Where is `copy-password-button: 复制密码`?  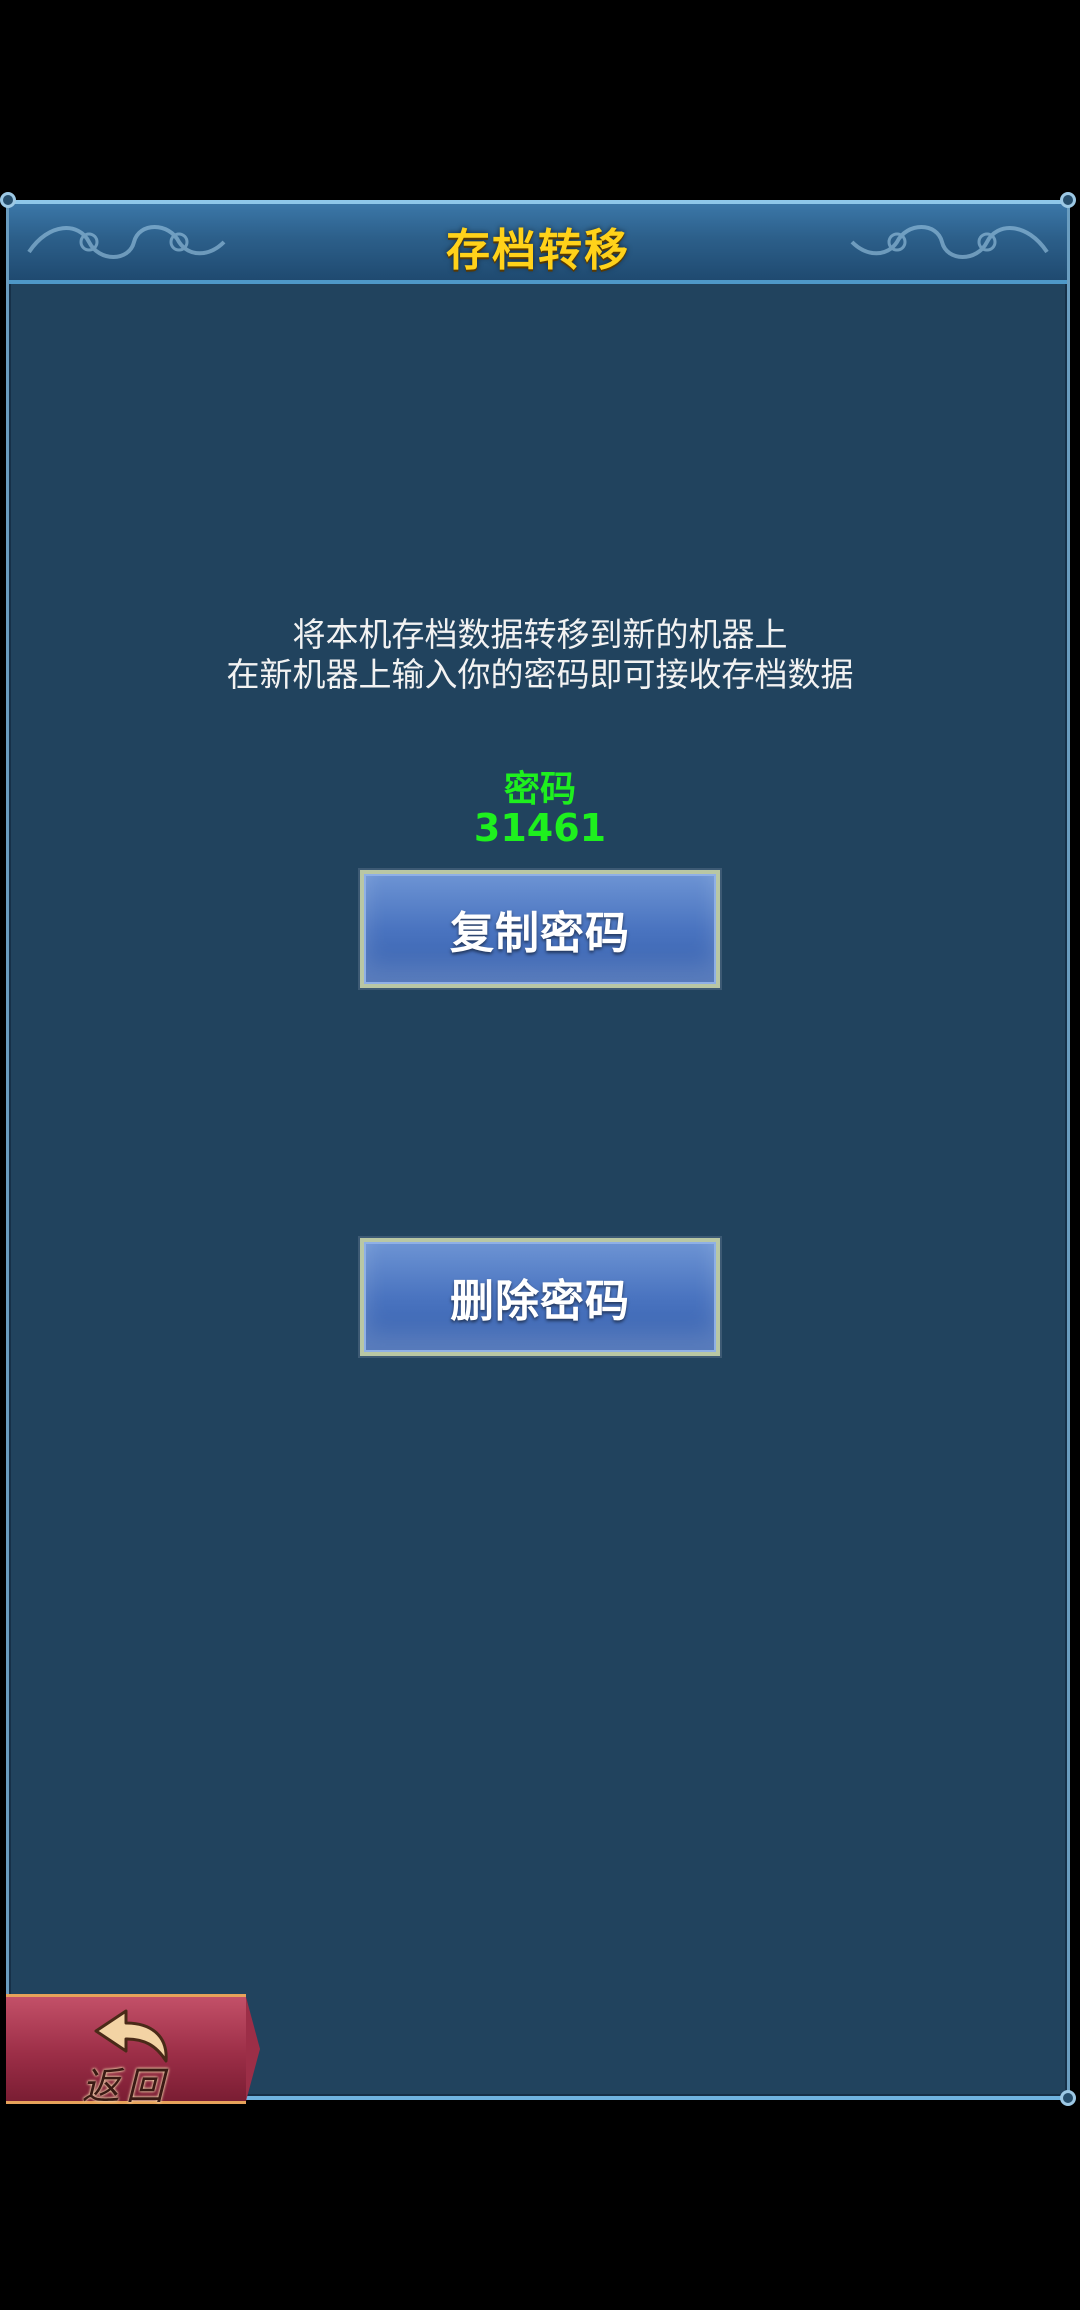
copy-password-button: 复制密码 is located at coordinates (540, 929).